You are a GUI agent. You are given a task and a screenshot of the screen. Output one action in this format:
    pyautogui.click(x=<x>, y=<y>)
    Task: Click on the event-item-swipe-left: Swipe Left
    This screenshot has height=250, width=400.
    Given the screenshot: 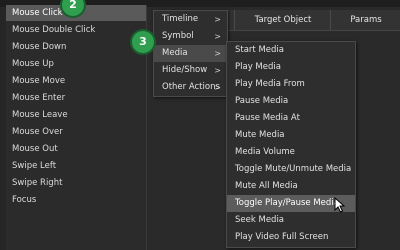 What is the action you would take?
    pyautogui.click(x=76, y=166)
    